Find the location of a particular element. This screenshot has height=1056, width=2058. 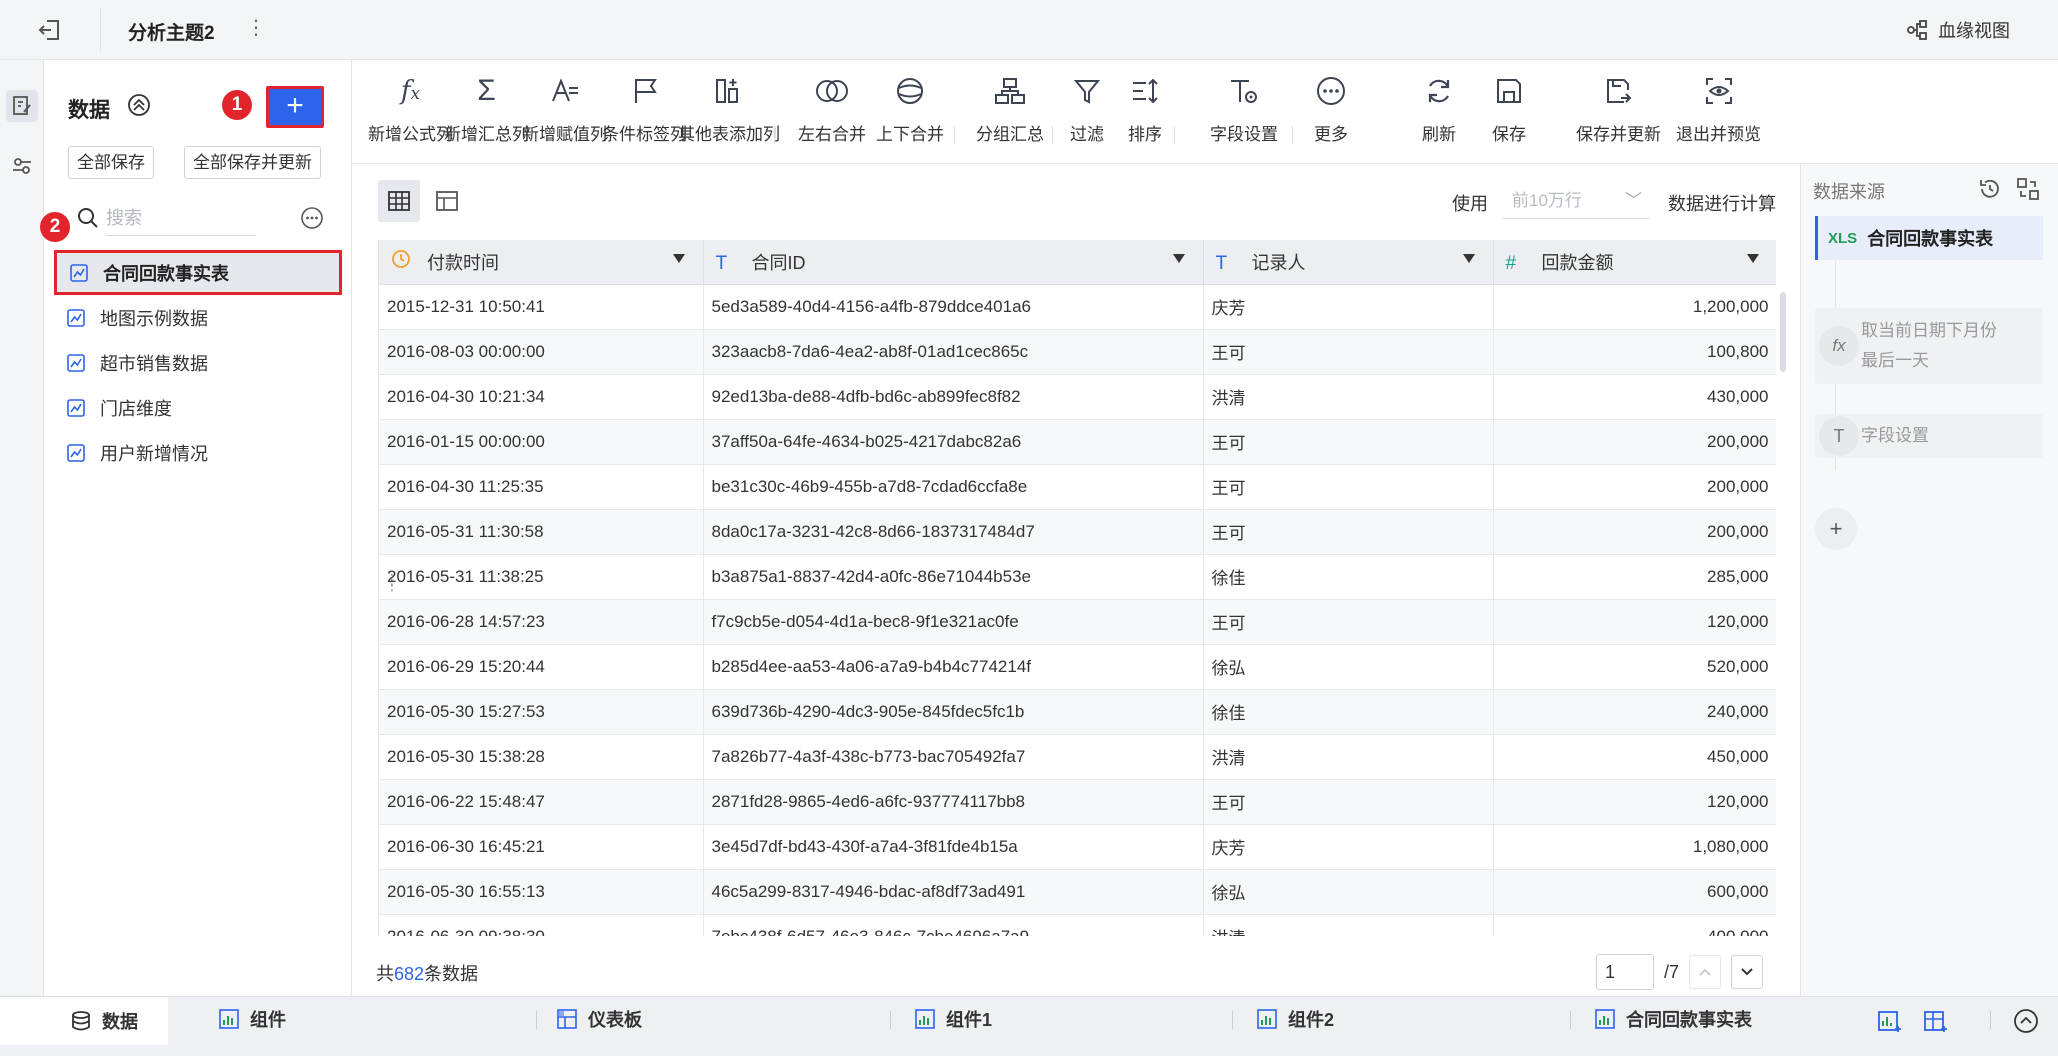

table-cell: 430,000 is located at coordinates (1634, 397).